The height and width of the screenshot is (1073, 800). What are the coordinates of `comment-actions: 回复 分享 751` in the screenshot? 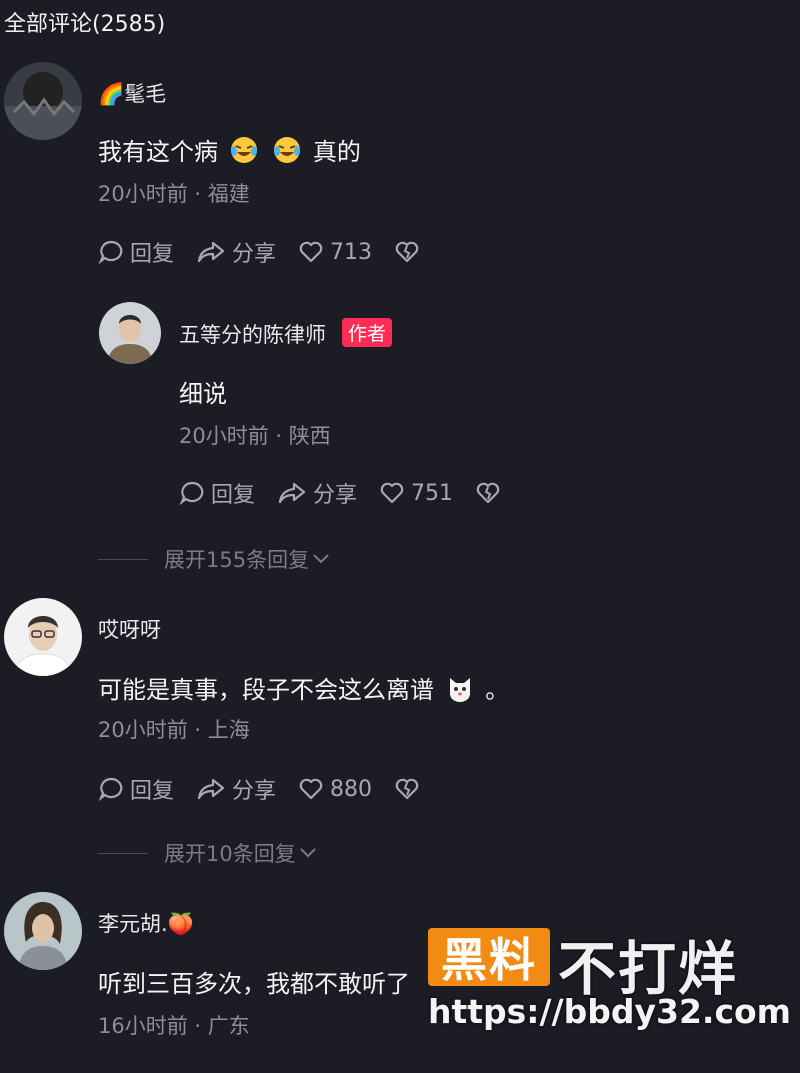 It's located at (351, 493).